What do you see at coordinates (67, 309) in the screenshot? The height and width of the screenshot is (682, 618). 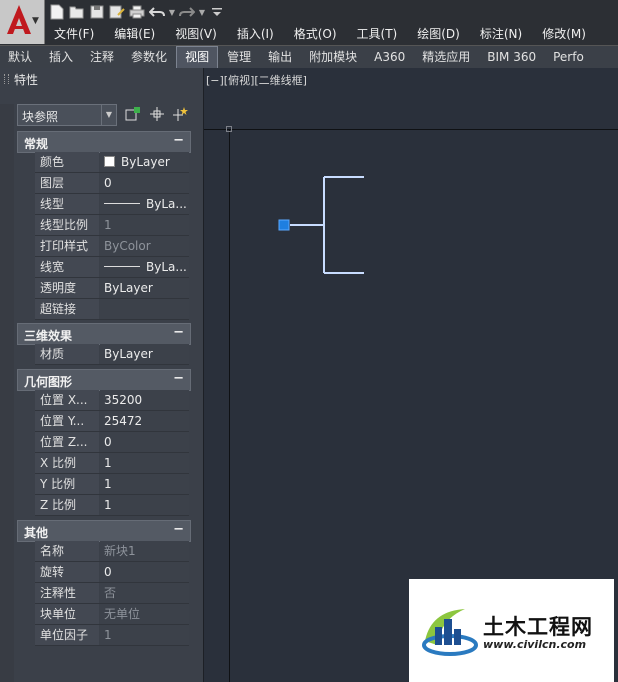 I see `property-name: 超链接` at bounding box center [67, 309].